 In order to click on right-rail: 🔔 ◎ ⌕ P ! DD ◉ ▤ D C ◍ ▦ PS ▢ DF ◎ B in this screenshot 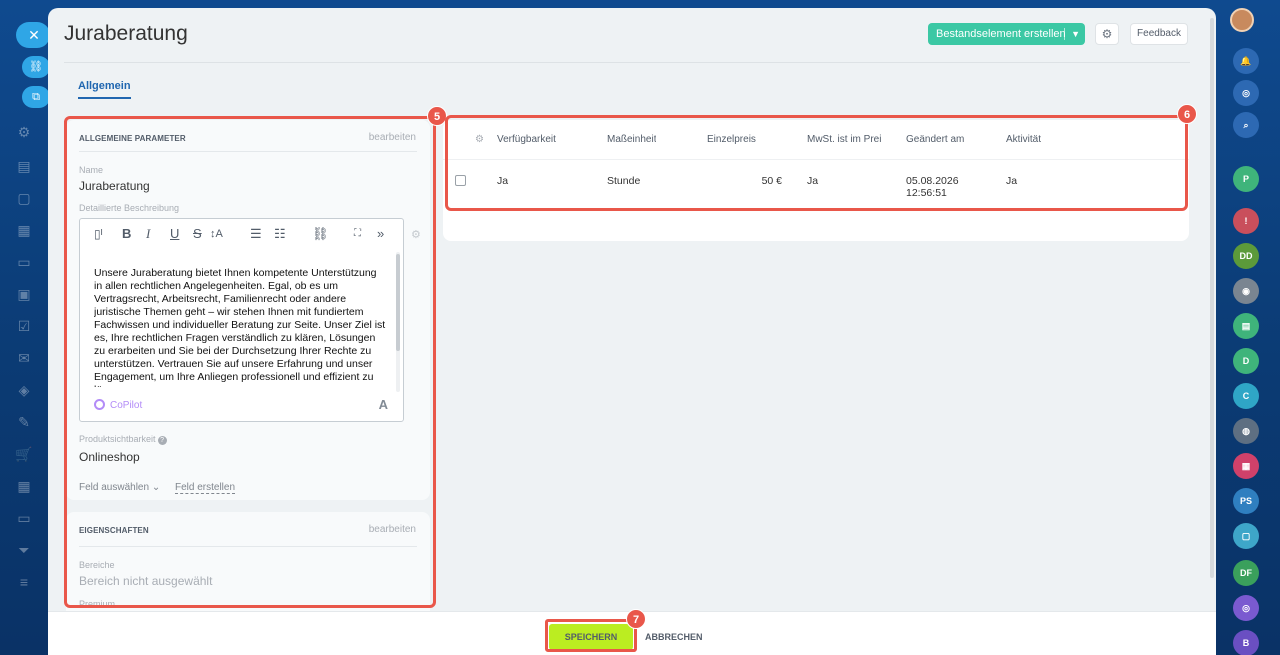, I will do `click(1248, 327)`.